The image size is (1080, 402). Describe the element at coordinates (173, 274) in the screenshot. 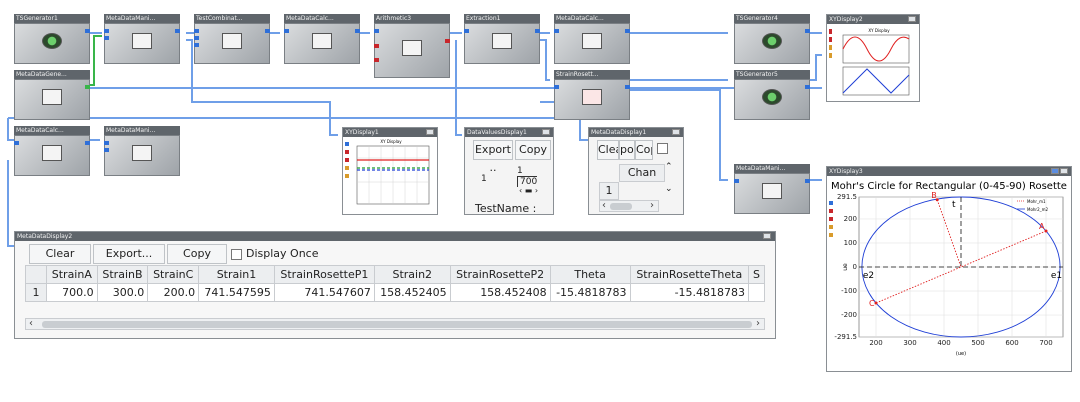

I see `column-header: StrainC` at that location.